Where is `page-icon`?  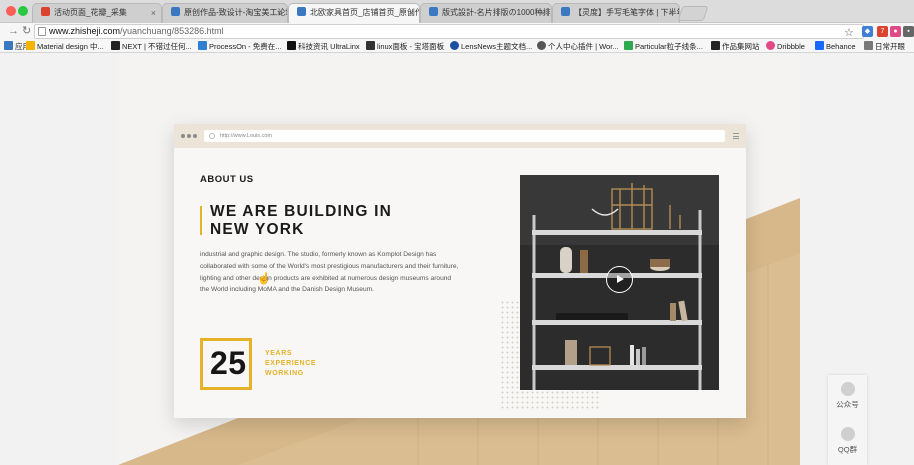 page-icon is located at coordinates (42, 31).